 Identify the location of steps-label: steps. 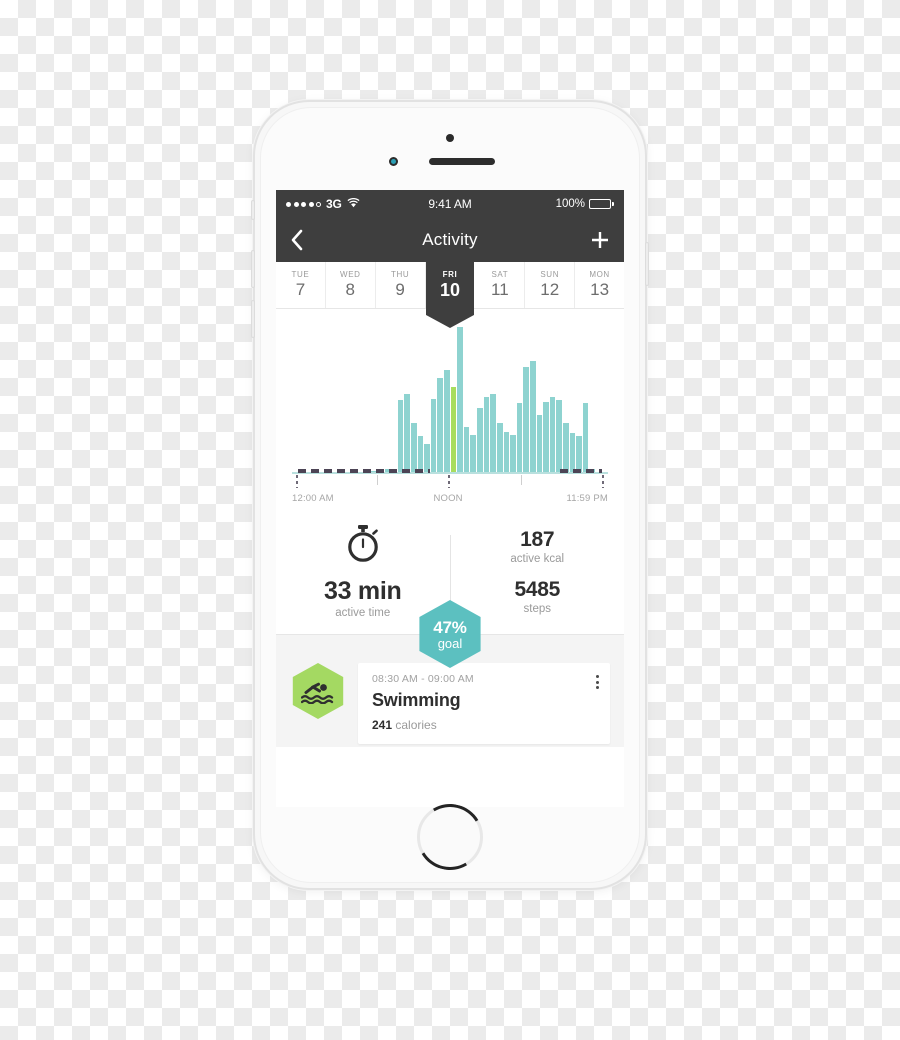
(537, 608).